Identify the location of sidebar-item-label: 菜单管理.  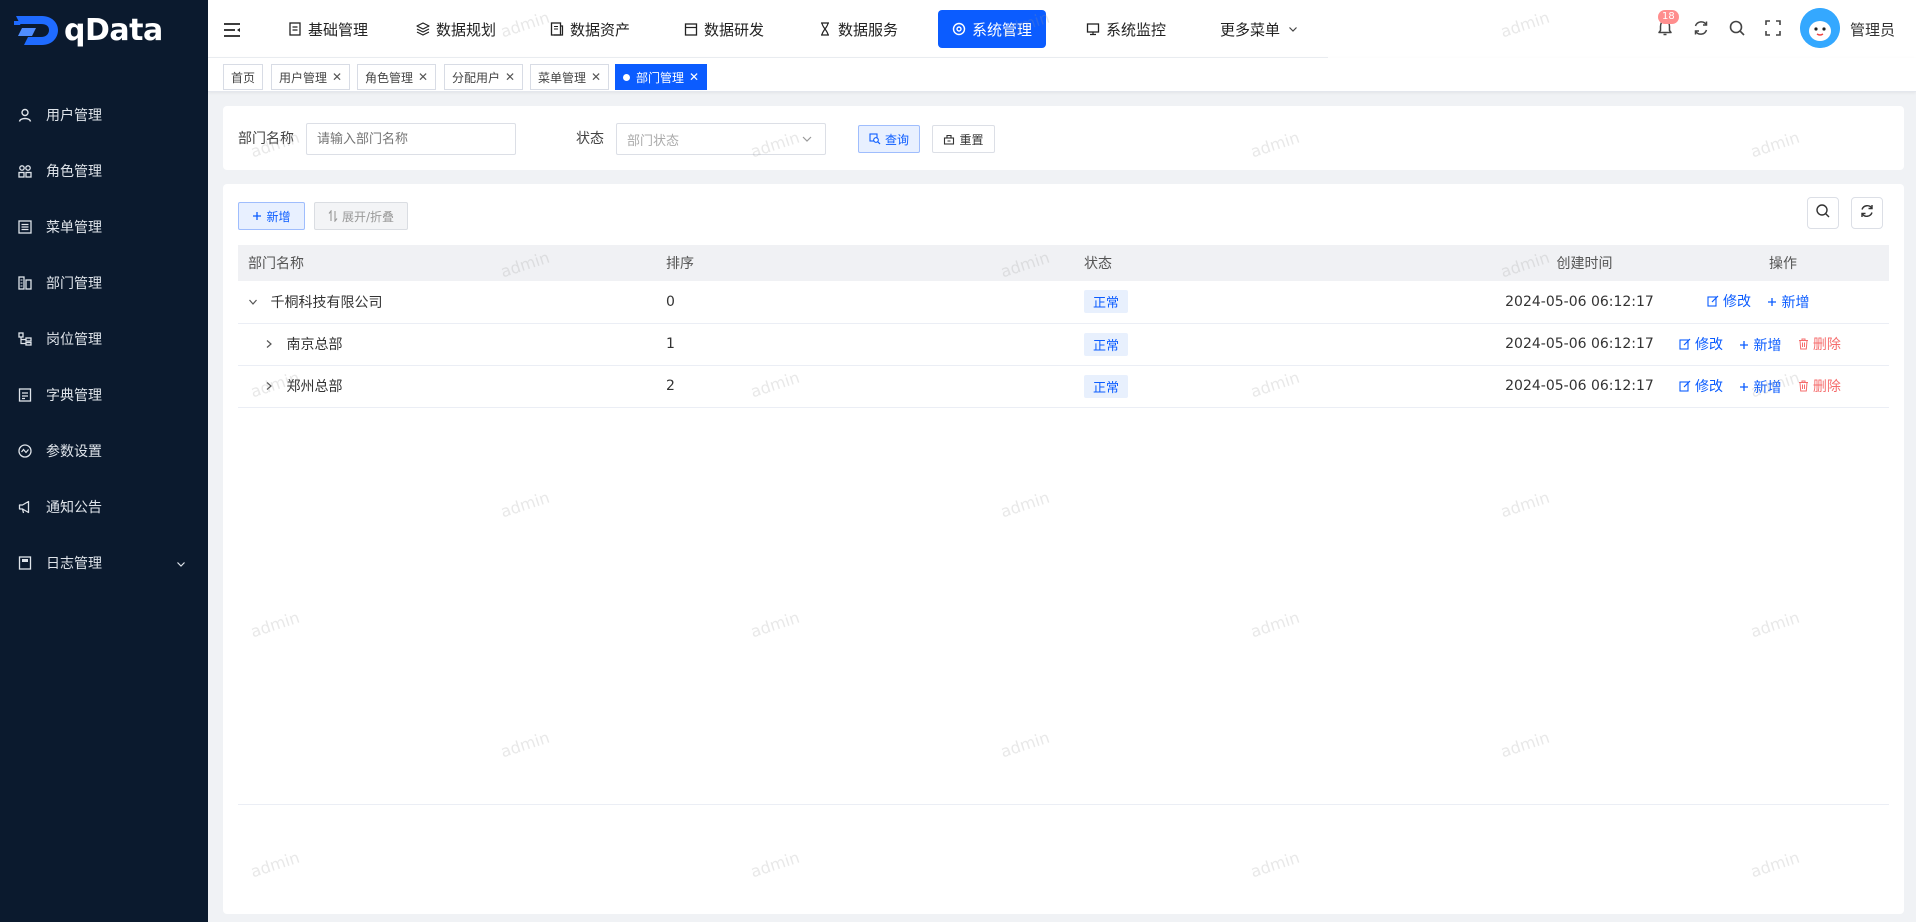
(74, 228).